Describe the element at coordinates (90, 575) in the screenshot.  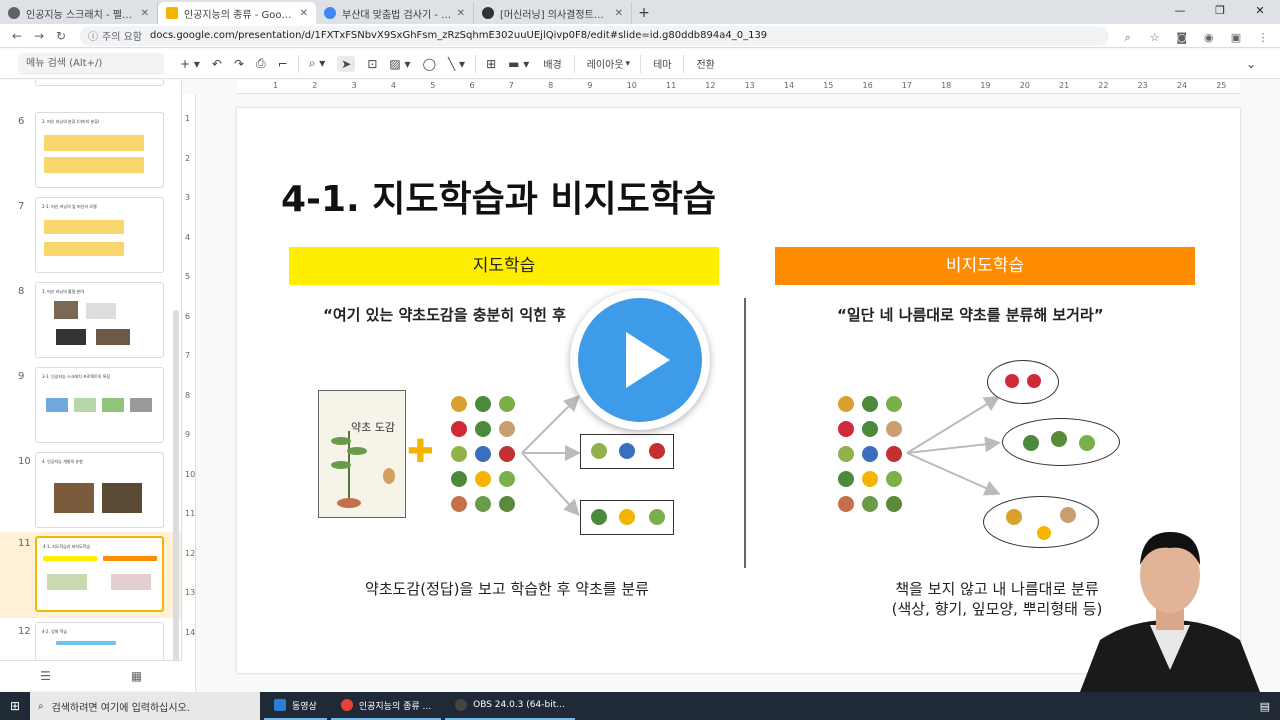
I see `slide-thumbnail-11: 11 4-1. 지도학습과 비지도학습` at that location.